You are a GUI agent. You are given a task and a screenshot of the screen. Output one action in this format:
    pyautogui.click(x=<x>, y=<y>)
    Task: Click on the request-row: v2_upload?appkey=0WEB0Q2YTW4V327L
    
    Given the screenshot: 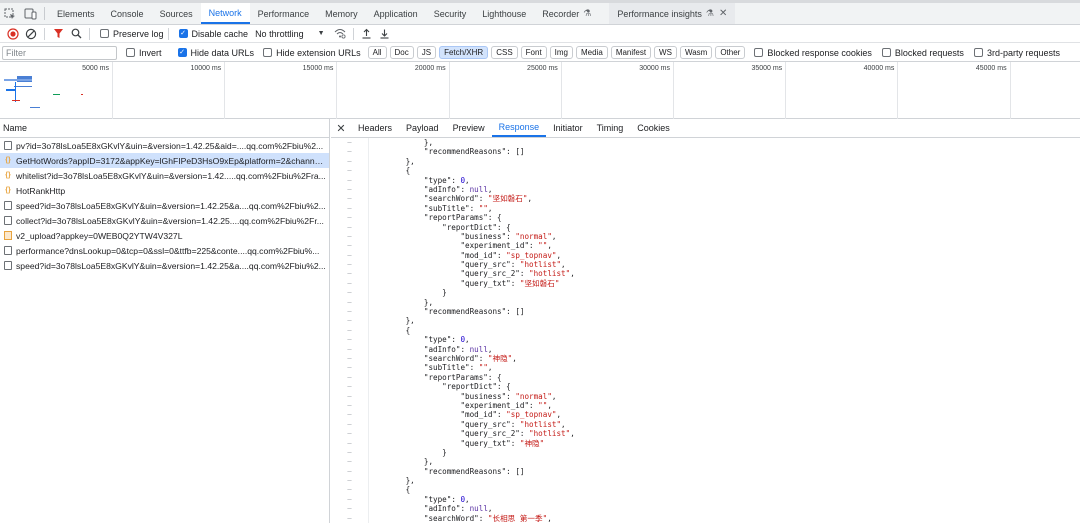 What is the action you would take?
    pyautogui.click(x=164, y=235)
    